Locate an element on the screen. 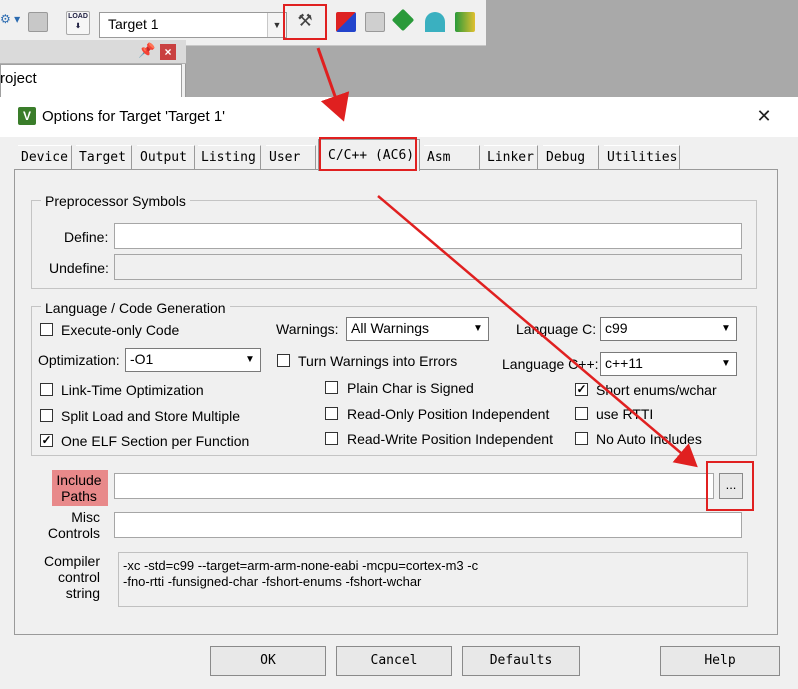  arrow-to-cpp-tab is located at coordinates (333, 84).